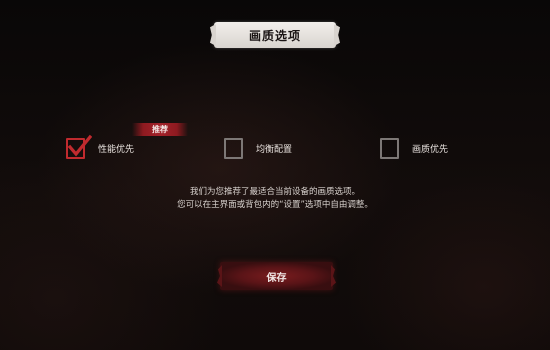 The image size is (550, 350). What do you see at coordinates (116, 149) in the screenshot?
I see `option-label: 性能优先` at bounding box center [116, 149].